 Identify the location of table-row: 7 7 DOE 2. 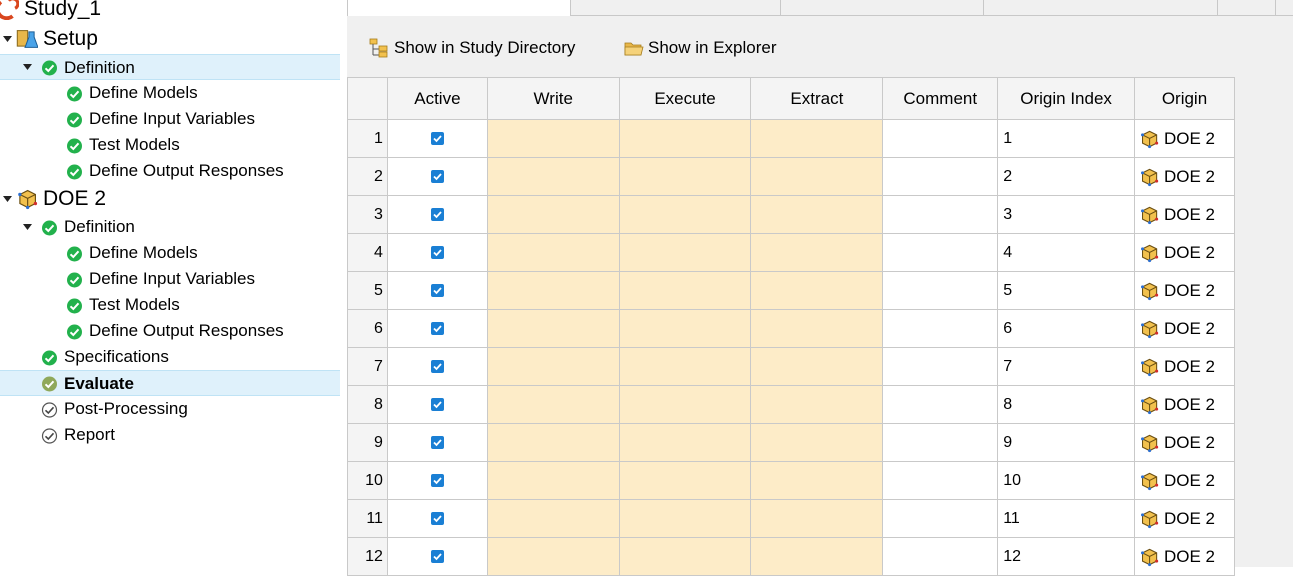
(791, 366).